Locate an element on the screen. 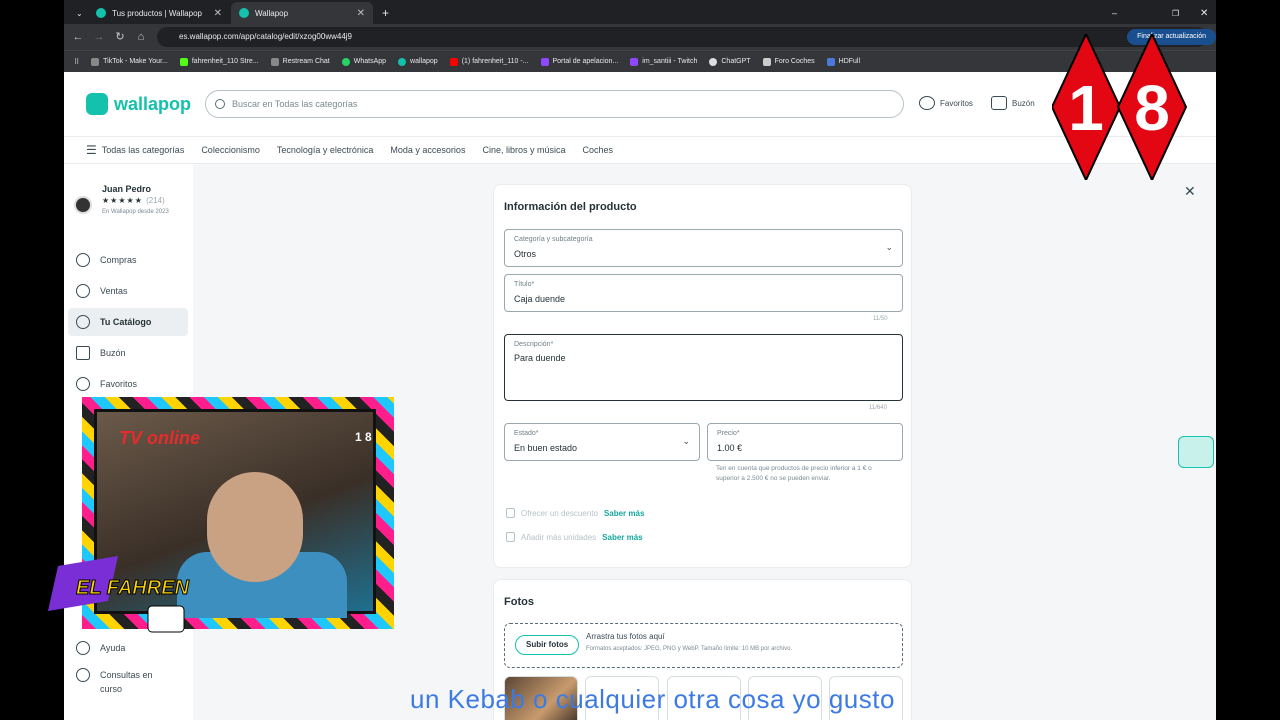  category-coches: Coches is located at coordinates (597, 150).